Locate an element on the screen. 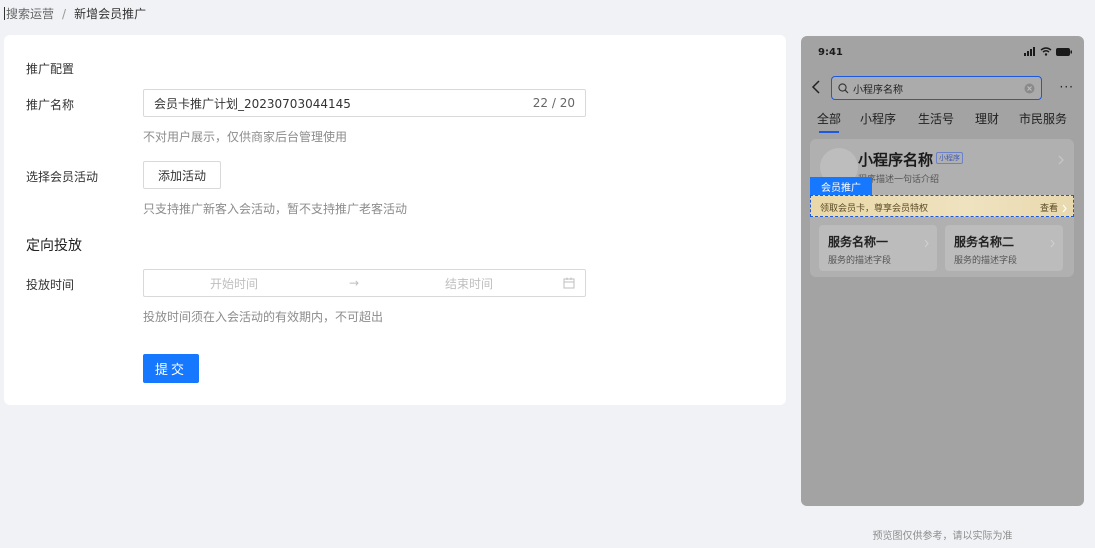 Image resolution: width=1095 pixels, height=548 pixels. miniapp-name: 小程序名称 is located at coordinates (896, 160).